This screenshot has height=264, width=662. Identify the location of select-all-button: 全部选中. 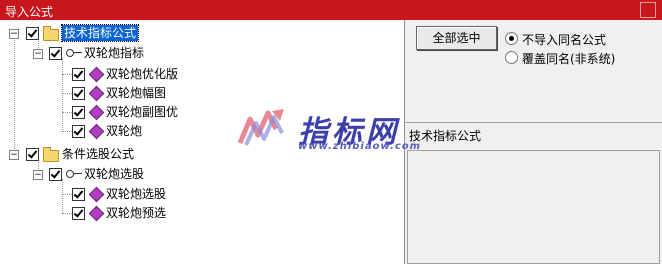
(456, 38).